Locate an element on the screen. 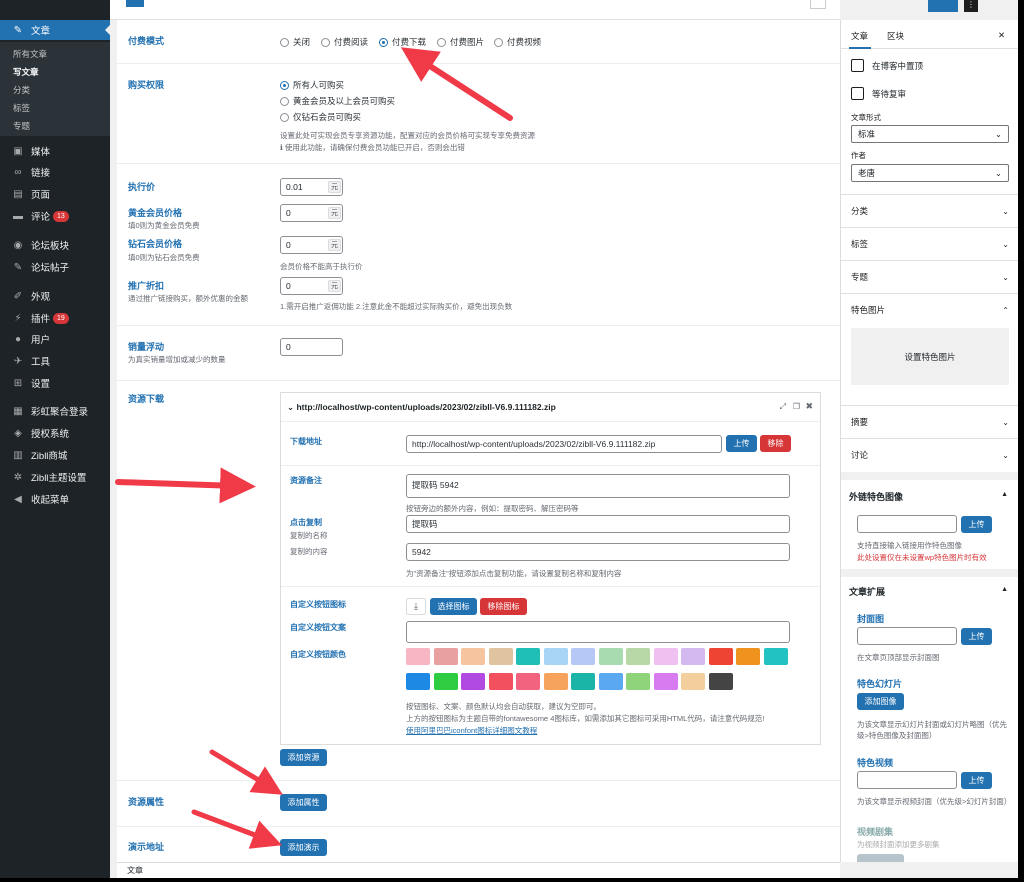  tab-post: 文章 is located at coordinates (859, 36).